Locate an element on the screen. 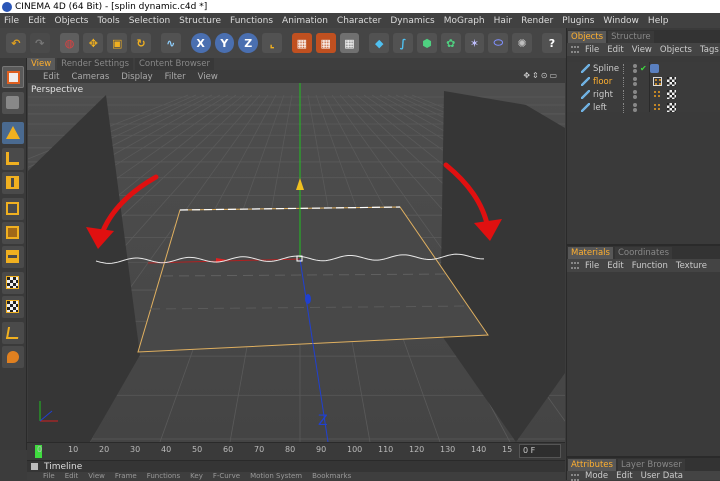 The width and height of the screenshot is (720, 481). menu-objects: Objects is located at coordinates (72, 21).